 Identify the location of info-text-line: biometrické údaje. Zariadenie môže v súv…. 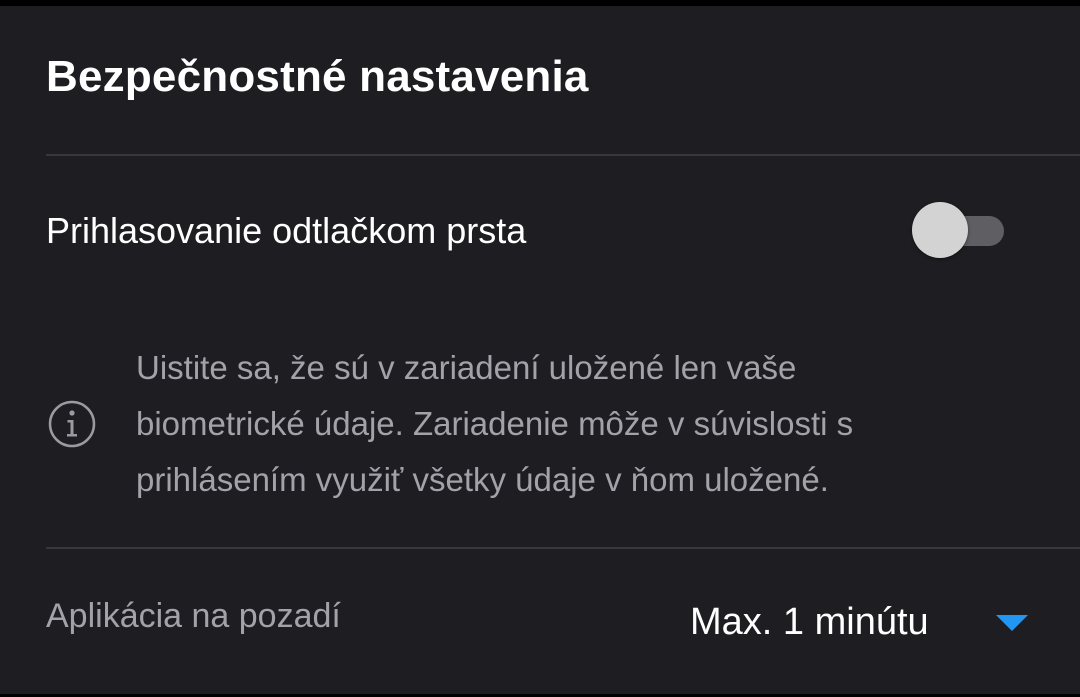
(495, 423).